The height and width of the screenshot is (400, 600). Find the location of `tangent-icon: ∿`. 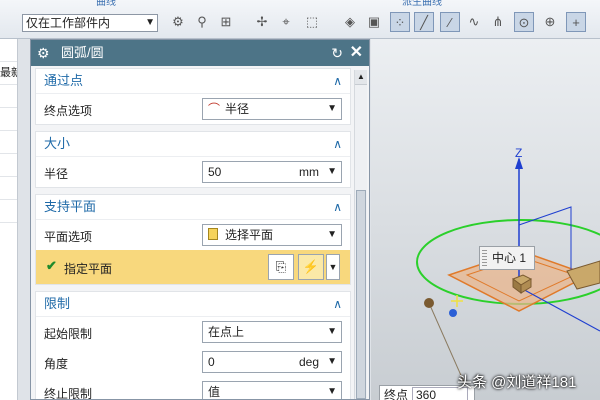

tangent-icon: ∿ is located at coordinates (474, 22).